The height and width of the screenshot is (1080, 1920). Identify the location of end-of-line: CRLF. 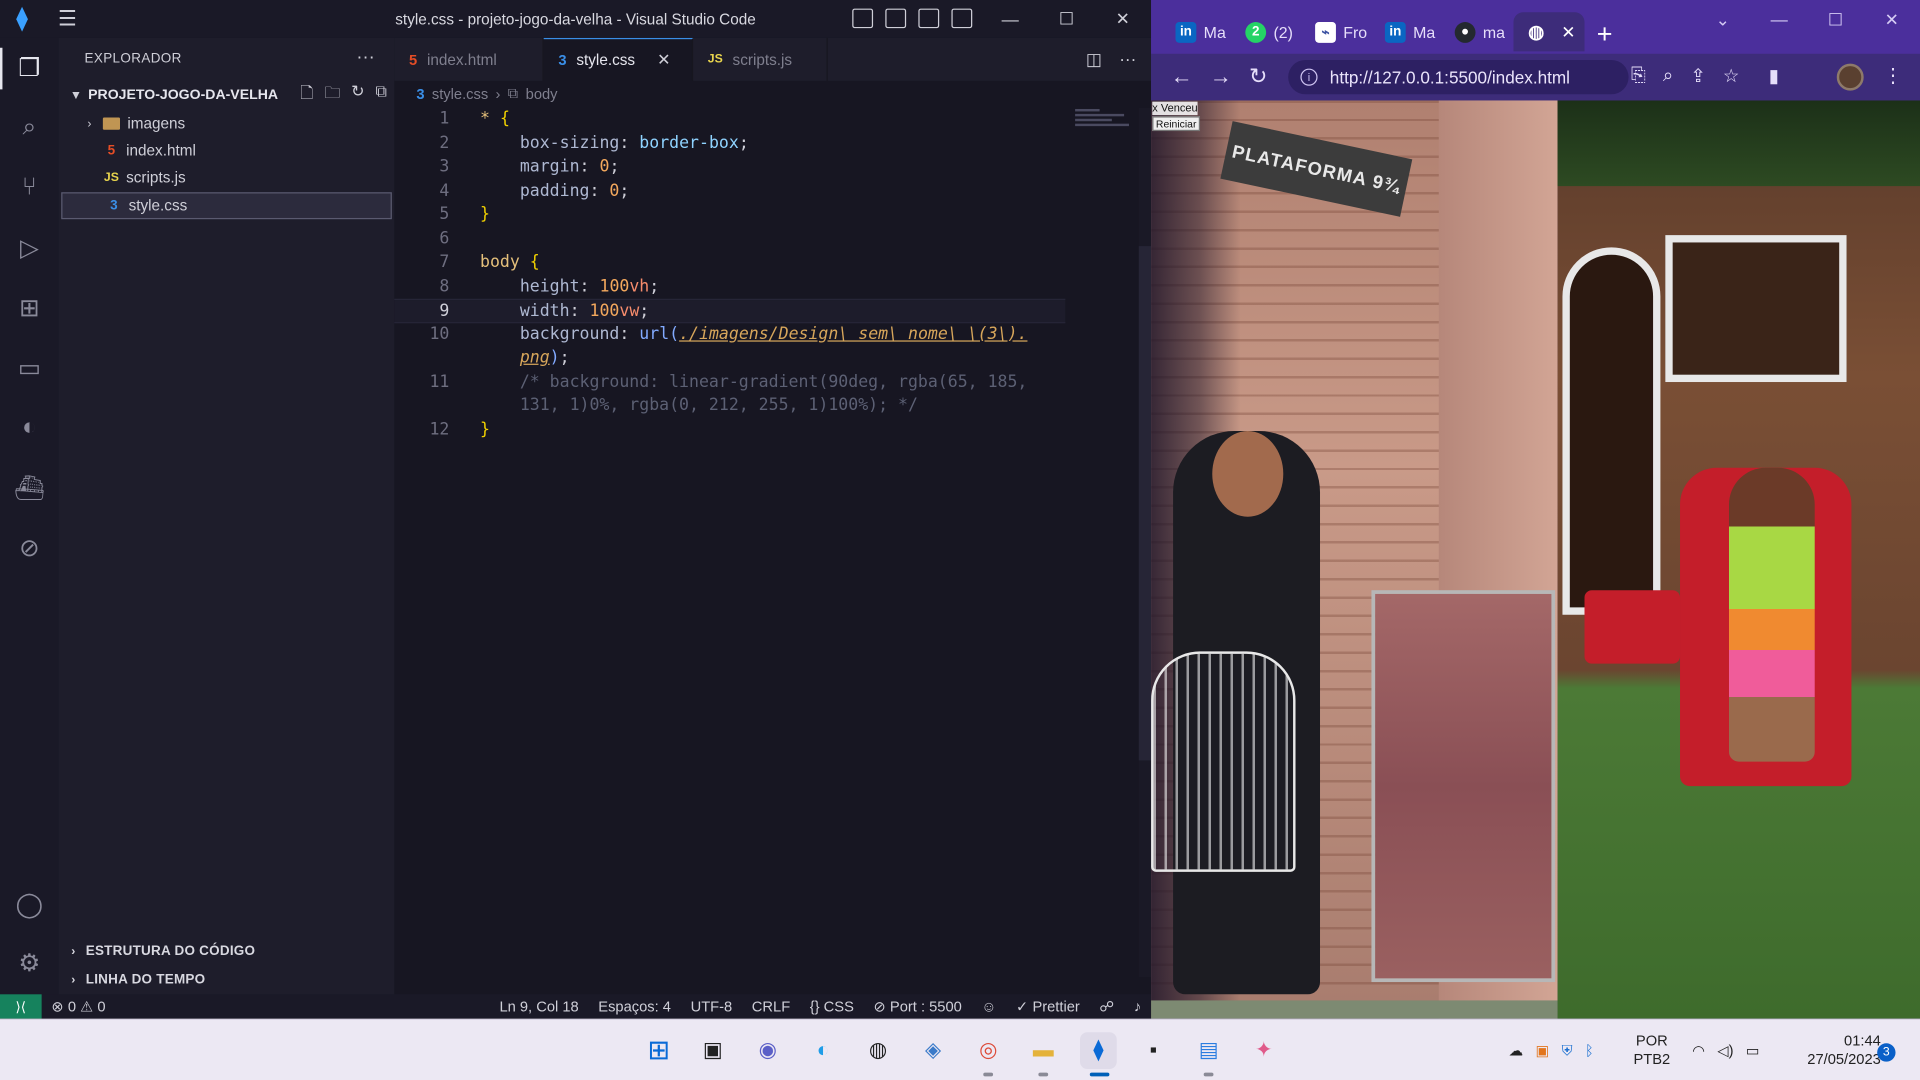
(771, 1006).